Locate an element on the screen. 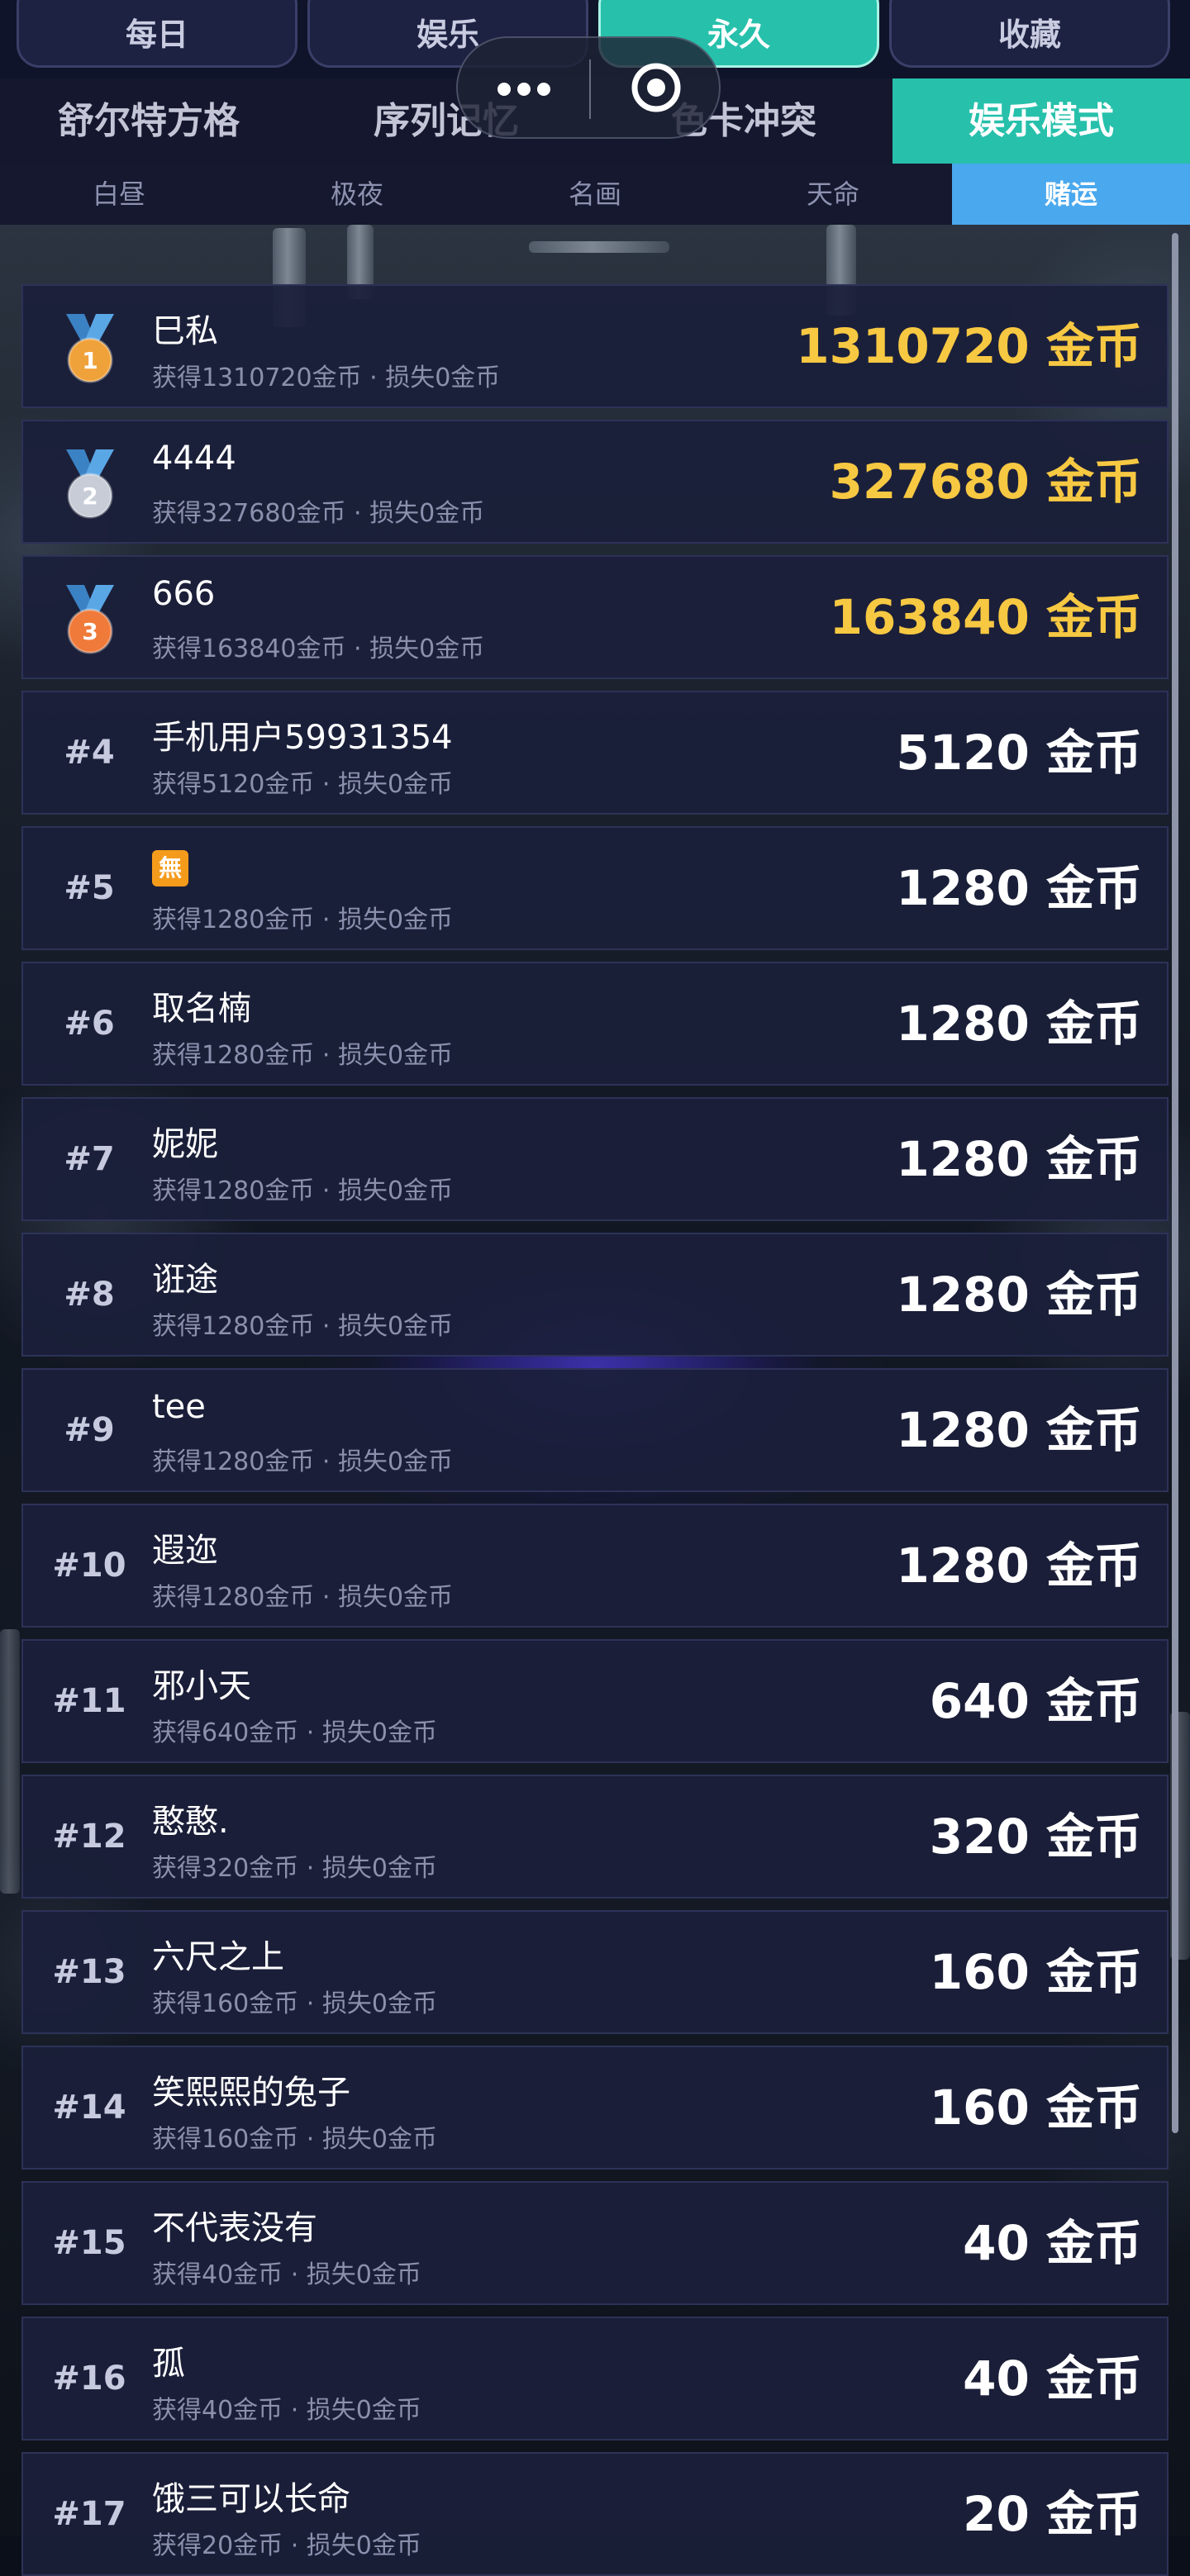 This screenshot has height=2576, width=1190. scrollbar is located at coordinates (1175, 1183).